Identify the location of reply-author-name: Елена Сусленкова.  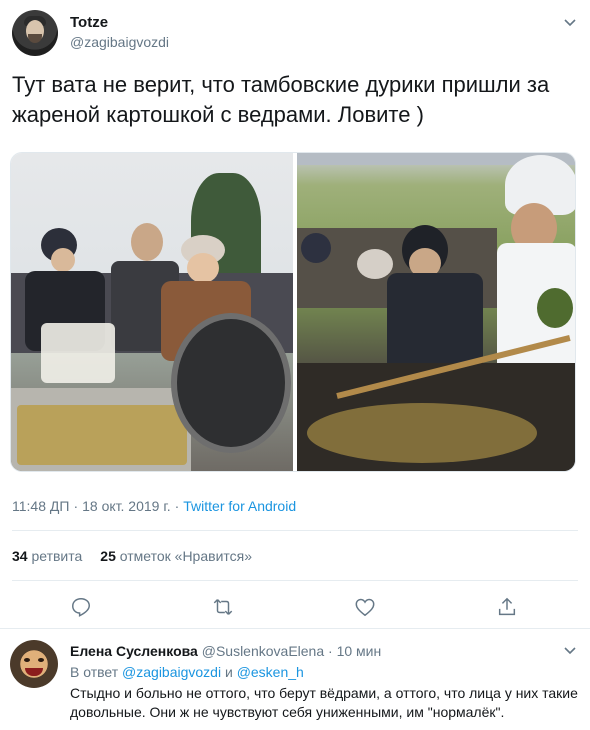
(134, 651).